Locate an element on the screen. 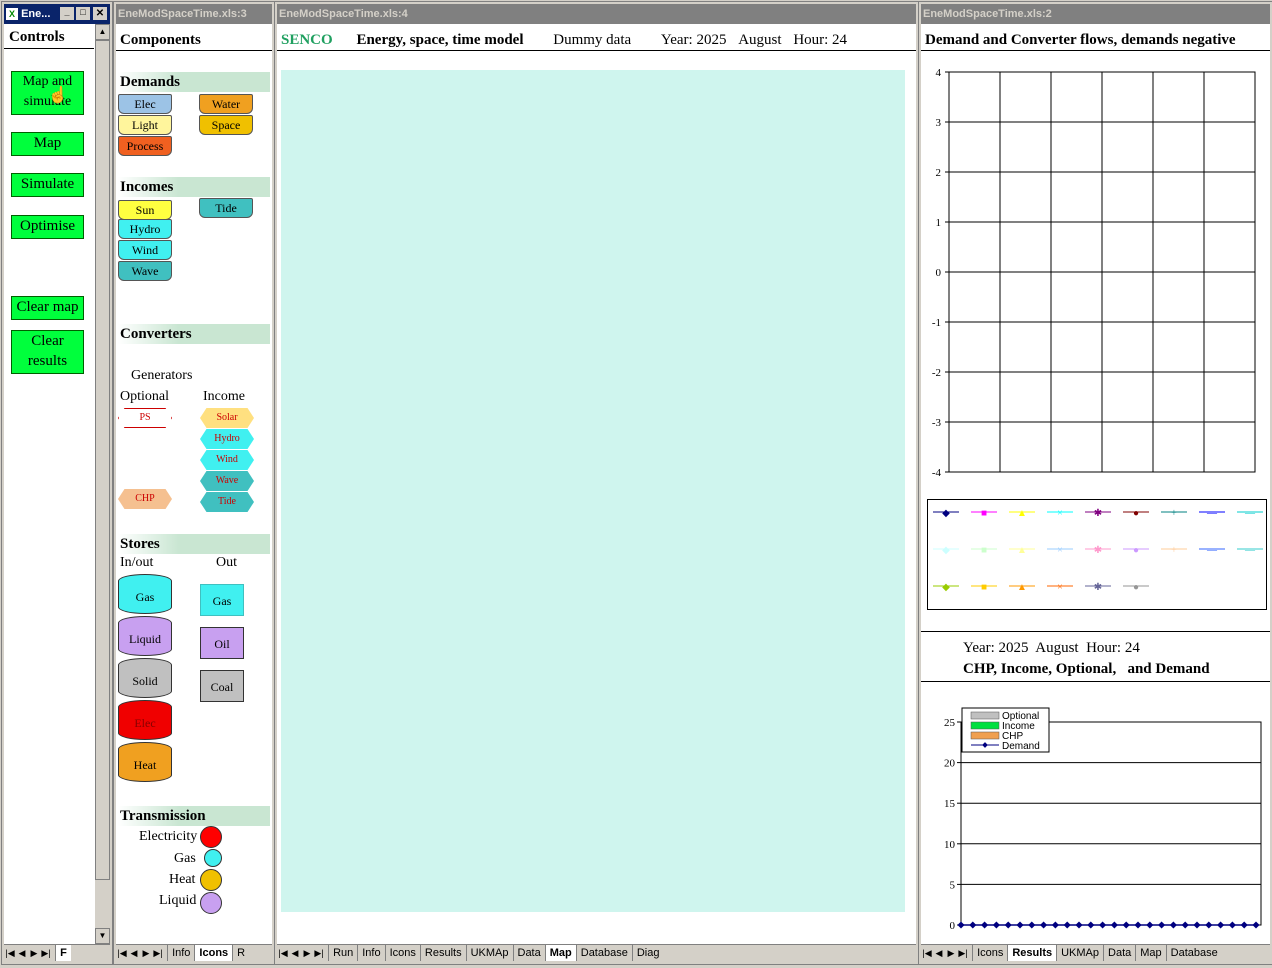 This screenshot has width=1272, height=968. converter-tide-icon: Tide is located at coordinates (227, 502).